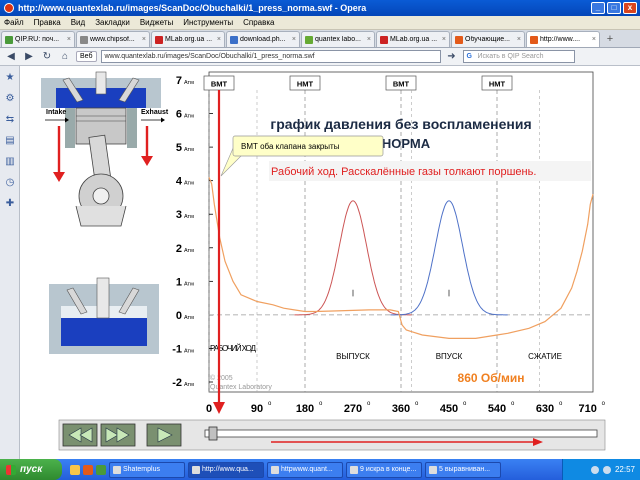 This screenshot has width=640, height=480. What do you see at coordinates (624, 469) in the screenshot?
I see `clock: 22:57` at bounding box center [624, 469].